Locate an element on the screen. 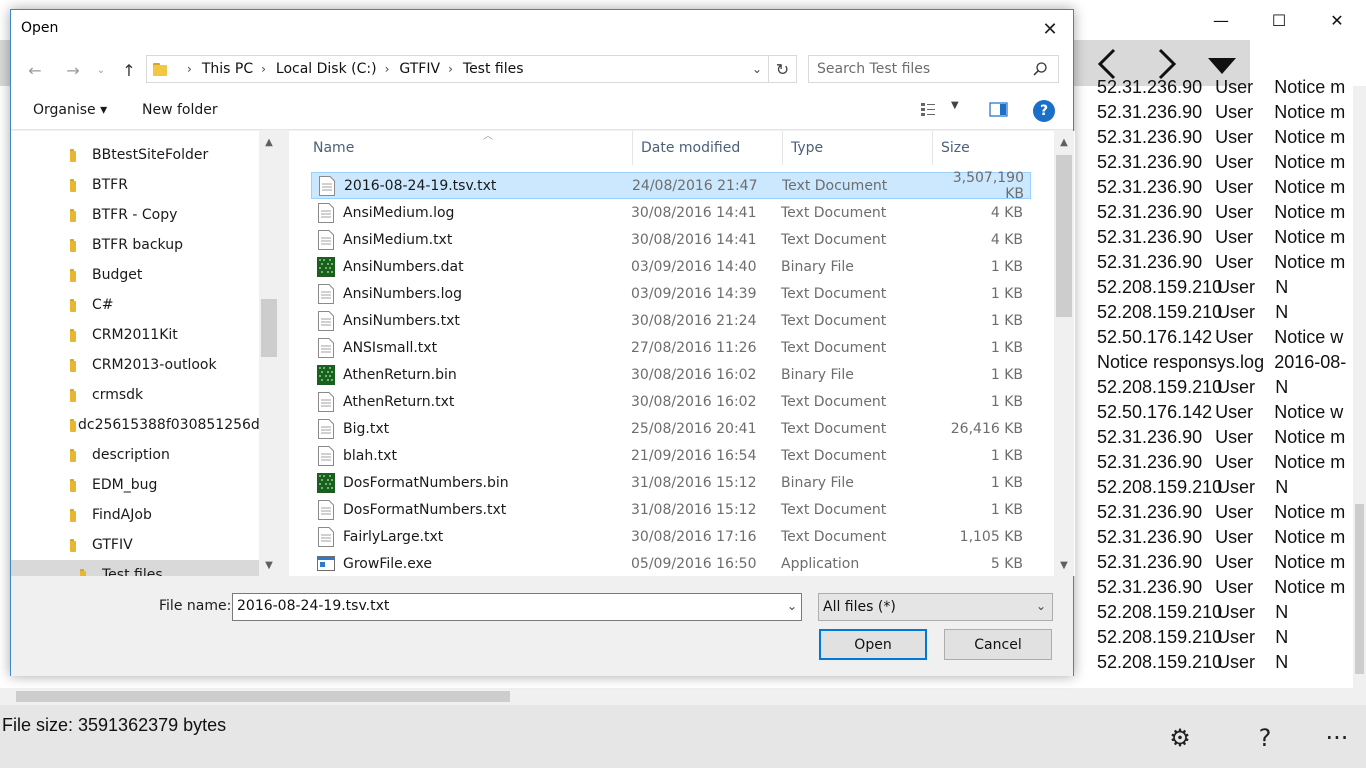 The width and height of the screenshot is (1366, 768). more-icon: ··· is located at coordinates (1337, 738).